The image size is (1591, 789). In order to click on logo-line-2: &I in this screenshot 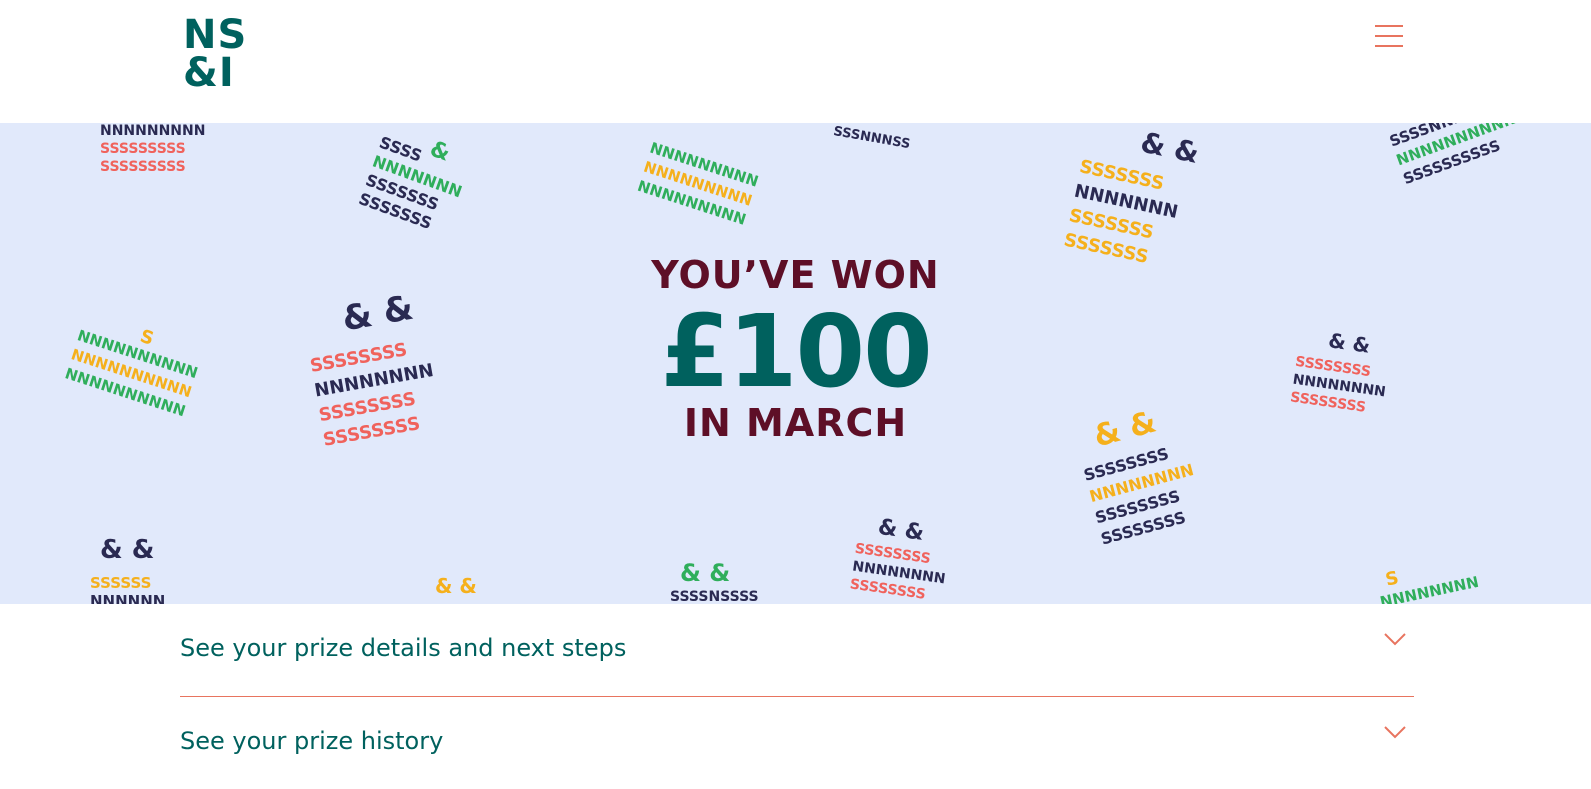, I will do `click(209, 73)`.